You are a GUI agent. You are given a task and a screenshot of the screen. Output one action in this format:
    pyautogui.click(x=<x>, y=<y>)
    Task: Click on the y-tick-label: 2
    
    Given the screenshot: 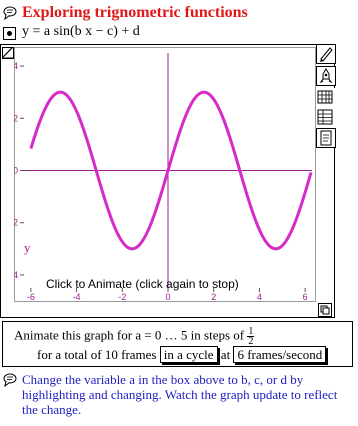 What is the action you would take?
    pyautogui.click(x=16, y=118)
    